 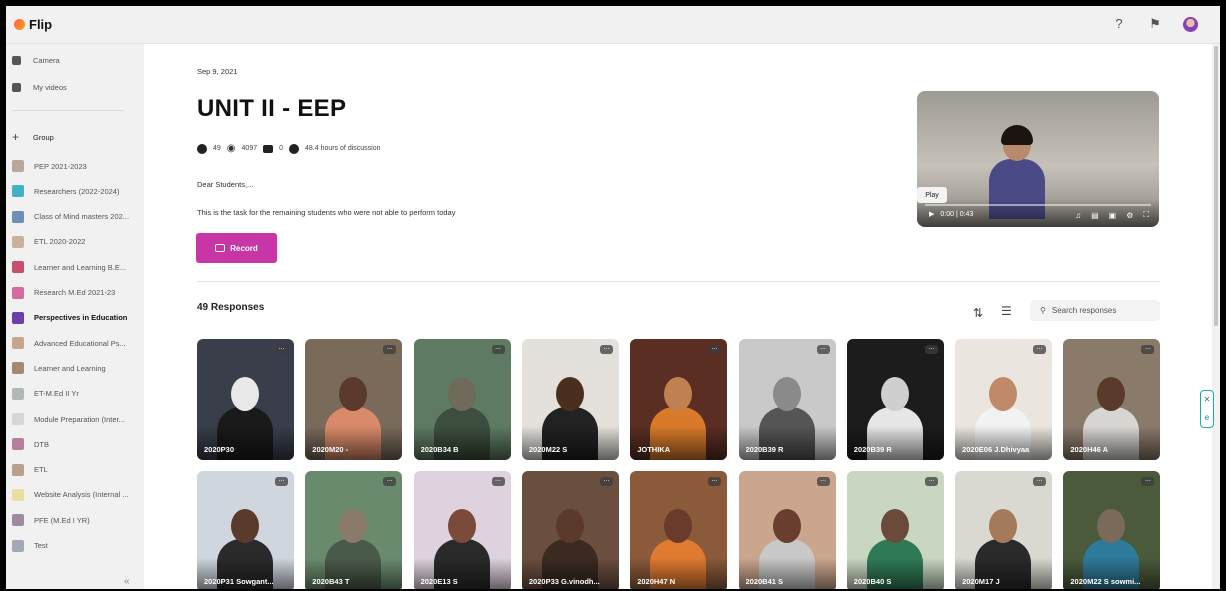 What do you see at coordinates (75, 87) in the screenshot?
I see `sidebar-item-my-videos: My videos` at bounding box center [75, 87].